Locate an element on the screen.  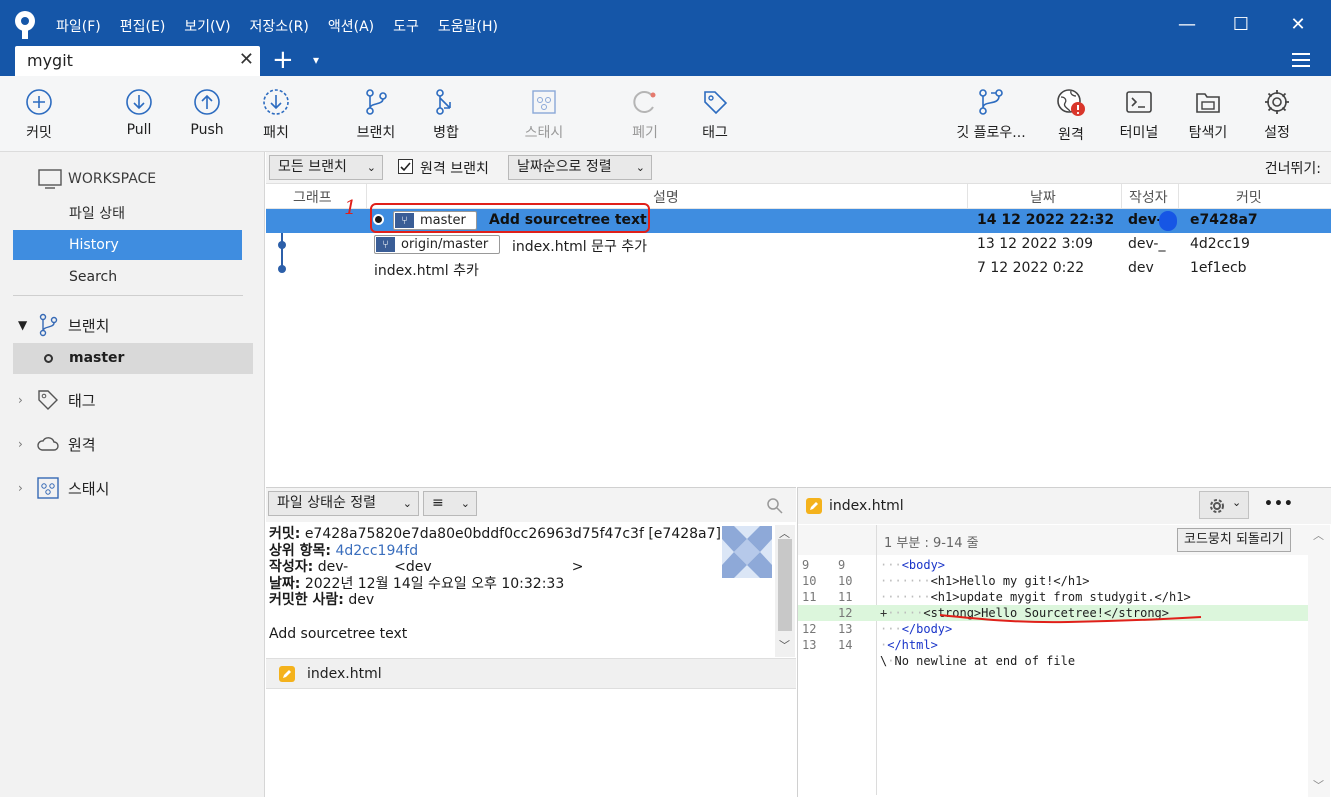
folder-icon is located at coordinates (1208, 103).